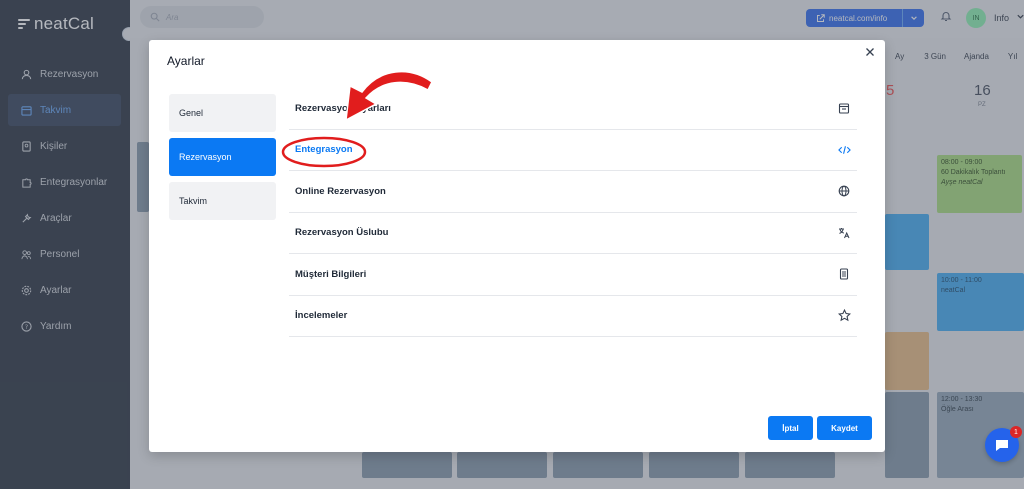 Image resolution: width=1024 pixels, height=489 pixels. Describe the element at coordinates (790, 428) in the screenshot. I see `cancel-button: İptal` at that location.